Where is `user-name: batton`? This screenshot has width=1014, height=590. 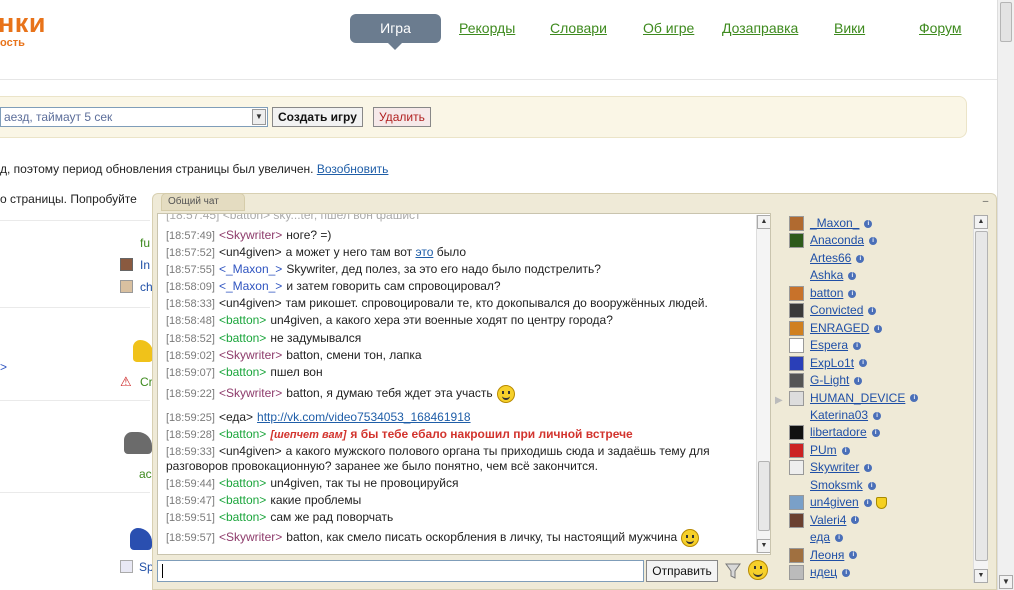
user-name: batton is located at coordinates (826, 293).